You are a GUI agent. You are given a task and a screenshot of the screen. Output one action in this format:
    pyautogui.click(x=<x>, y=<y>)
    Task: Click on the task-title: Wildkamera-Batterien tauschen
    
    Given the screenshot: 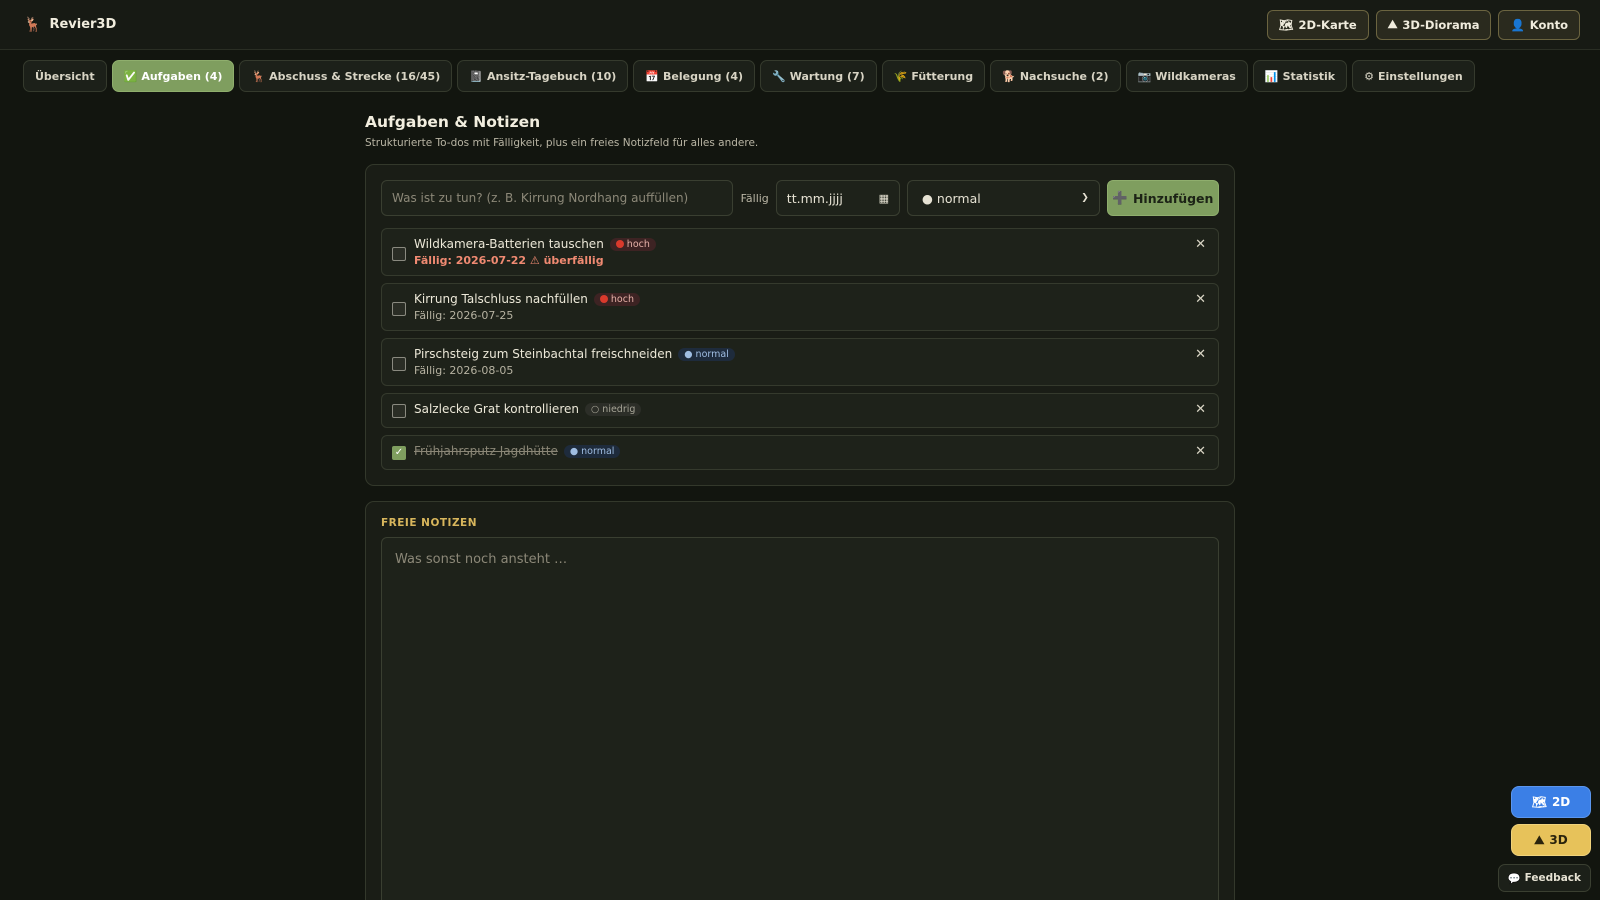 What is the action you would take?
    pyautogui.click(x=509, y=244)
    